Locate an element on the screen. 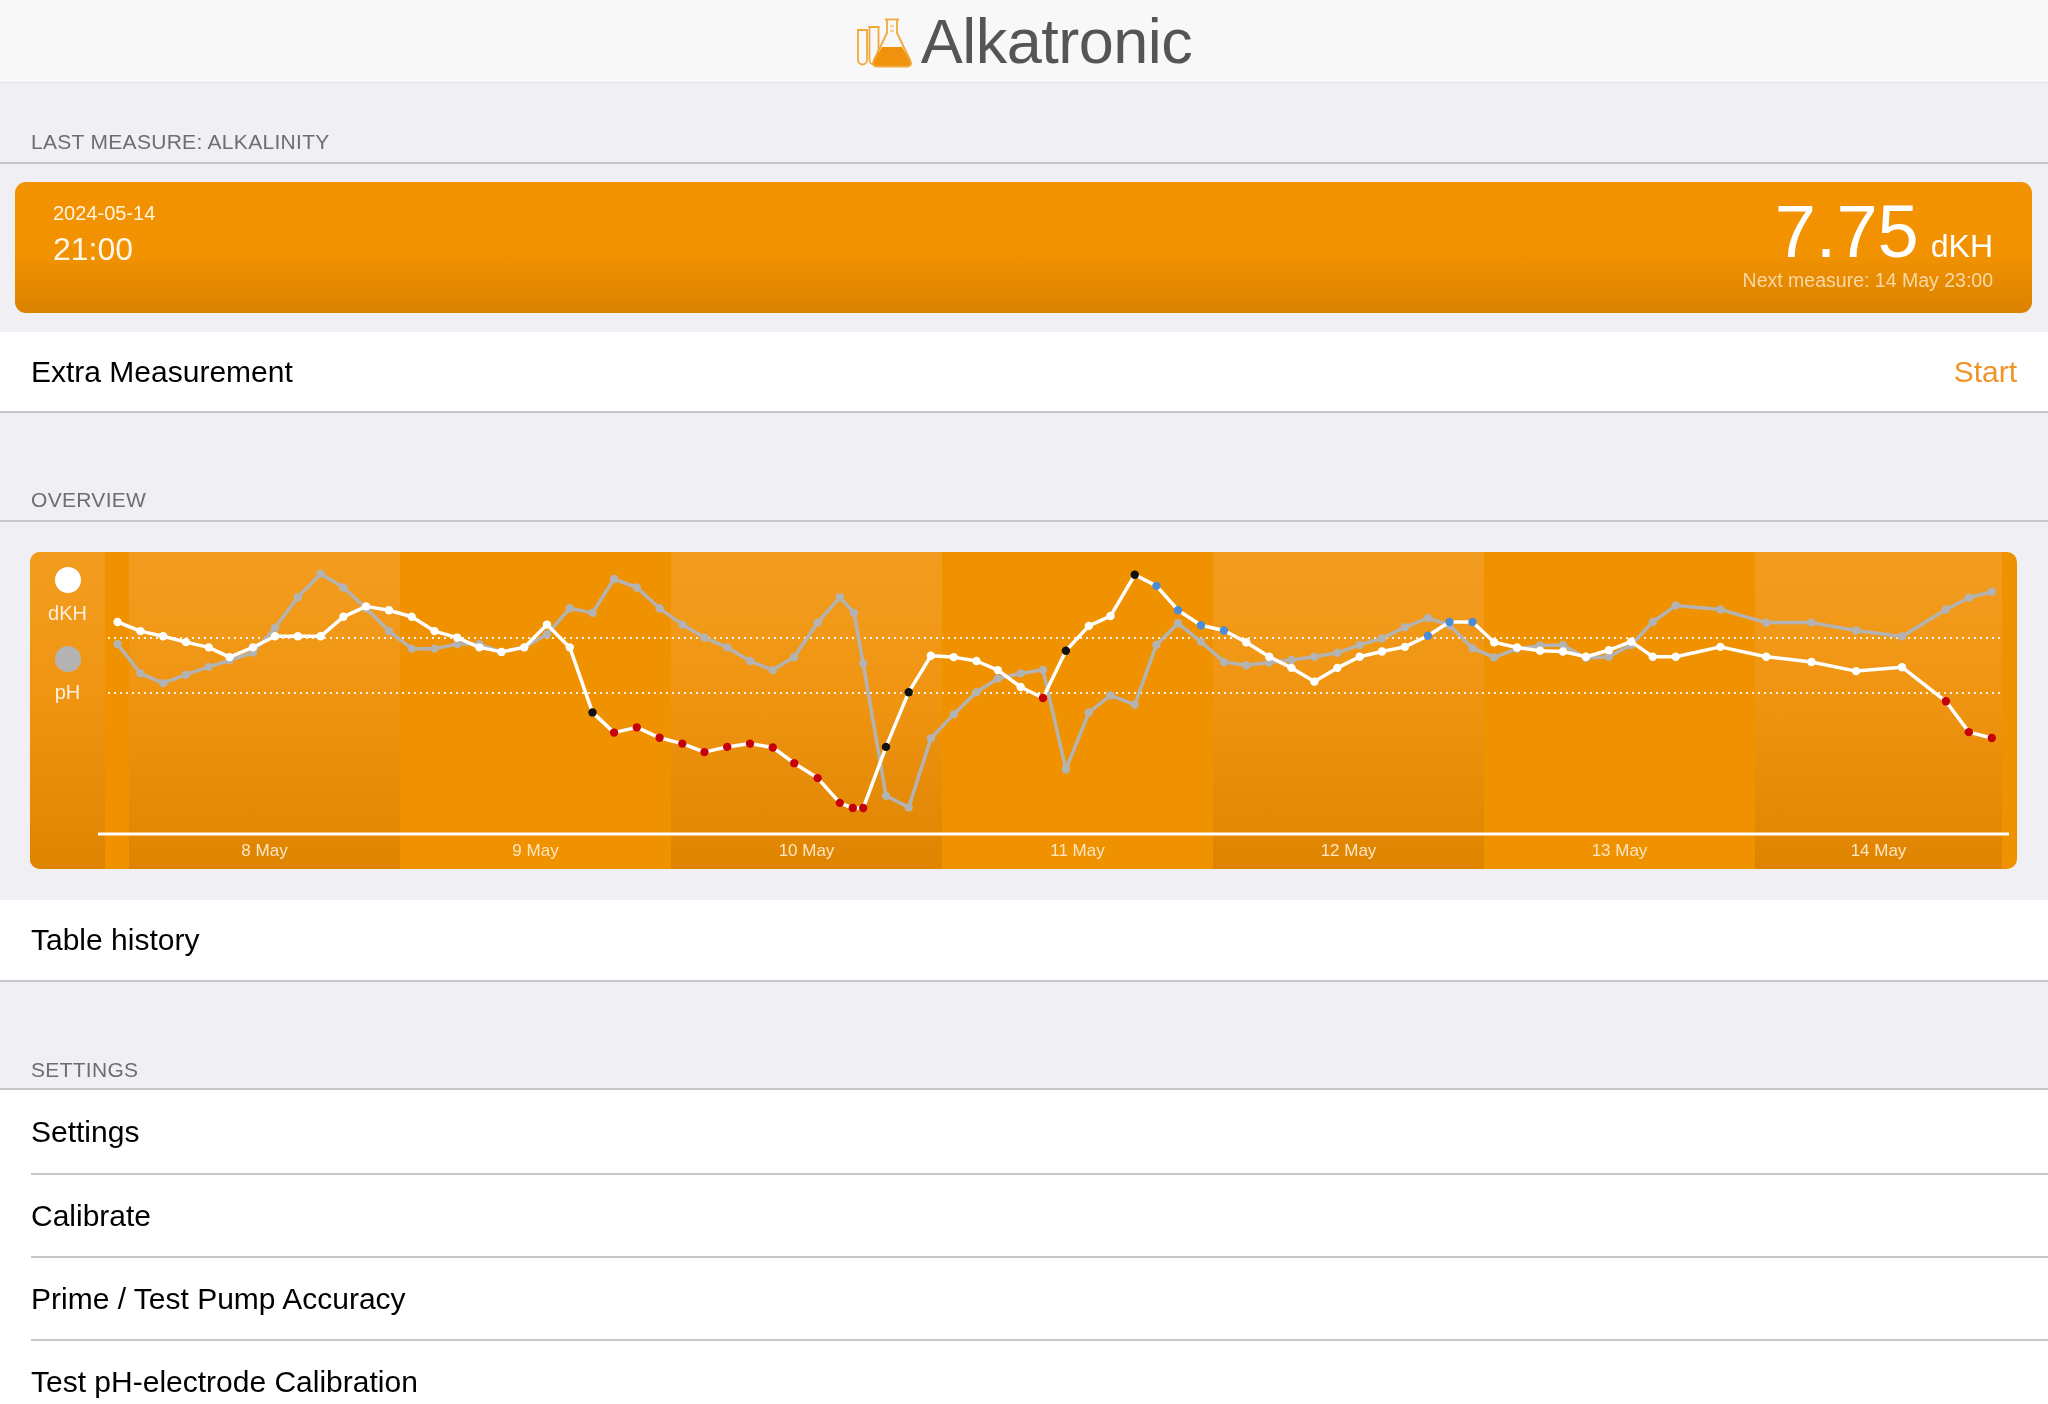  legend-label: dKH is located at coordinates (67, 613).